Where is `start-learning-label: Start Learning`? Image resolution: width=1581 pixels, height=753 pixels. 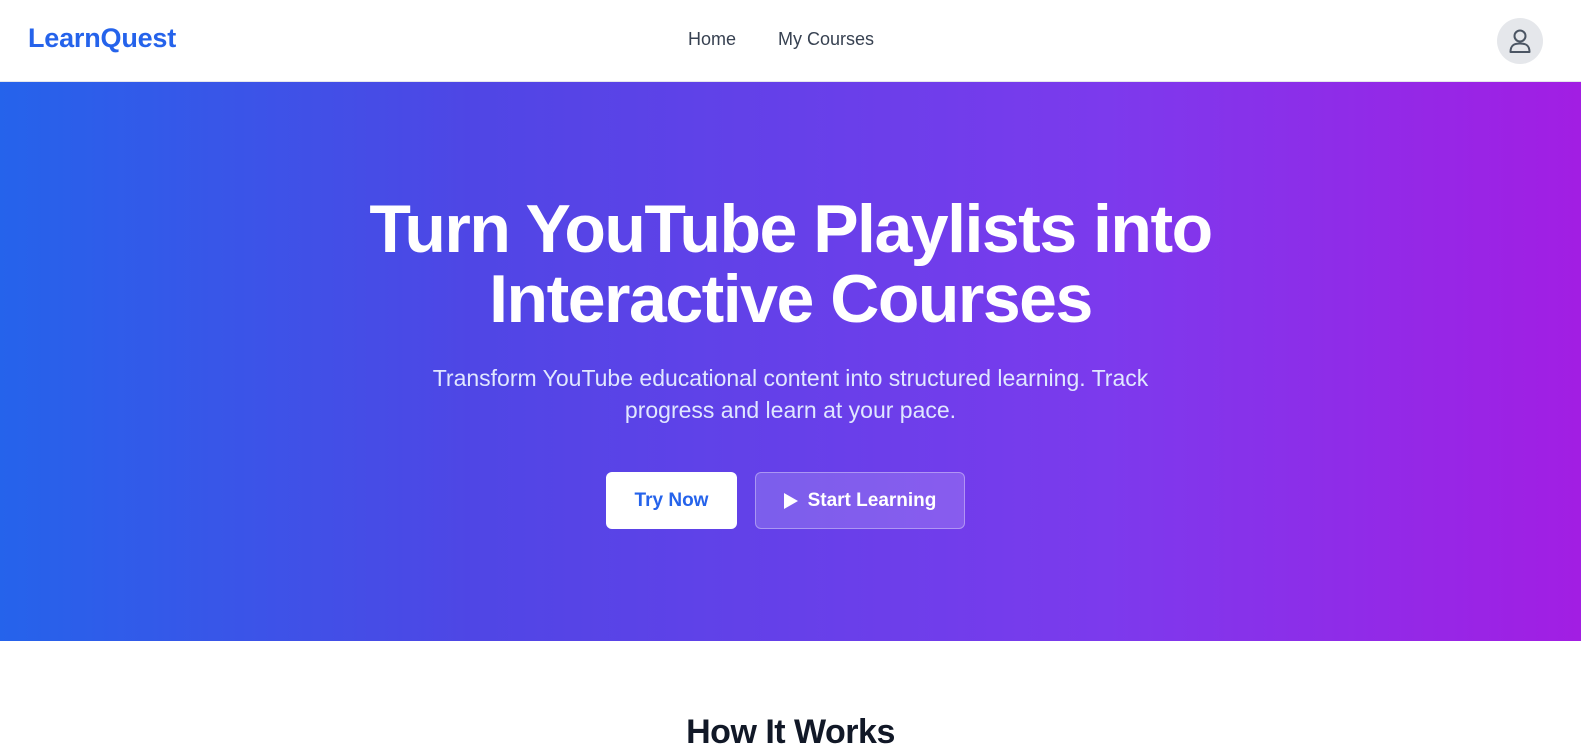
start-learning-label: Start Learning is located at coordinates (872, 500).